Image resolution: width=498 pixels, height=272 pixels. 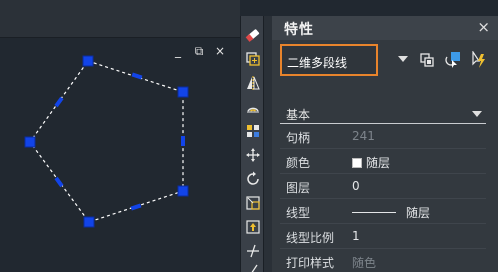 I want to click on property-name: 句柄, so click(x=298, y=138).